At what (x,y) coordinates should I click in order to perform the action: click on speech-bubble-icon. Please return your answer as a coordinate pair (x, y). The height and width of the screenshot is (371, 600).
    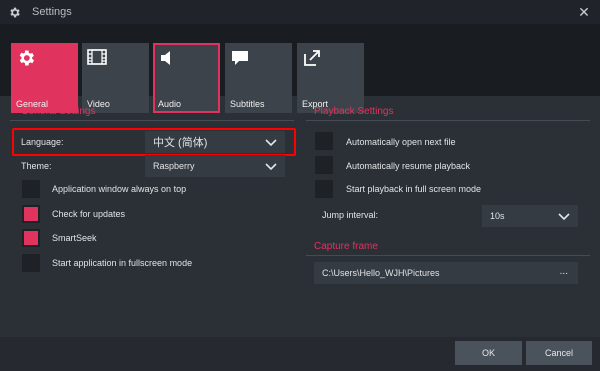
    Looking at the image, I should click on (240, 58).